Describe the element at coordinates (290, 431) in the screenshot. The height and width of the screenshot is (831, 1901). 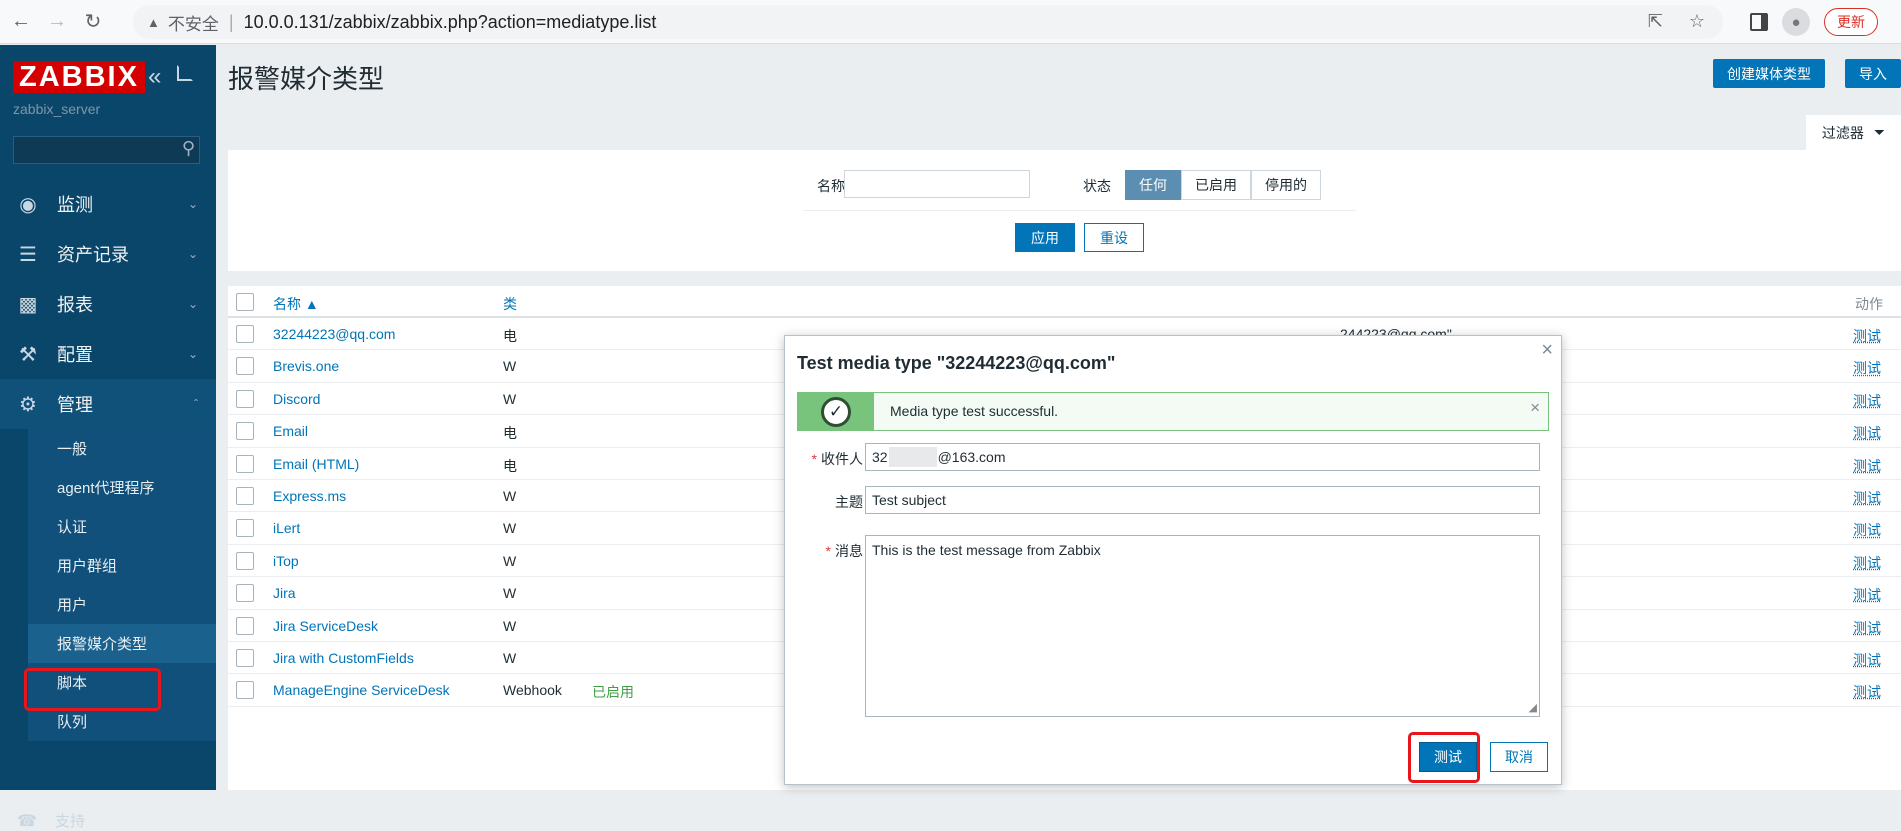
I see `media-type-name-link: Email` at that location.